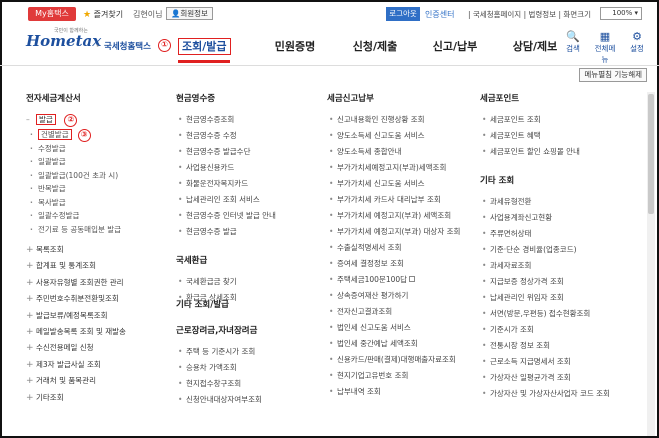  I want to click on menu-item: 현금영수증 발급, so click(246, 232).